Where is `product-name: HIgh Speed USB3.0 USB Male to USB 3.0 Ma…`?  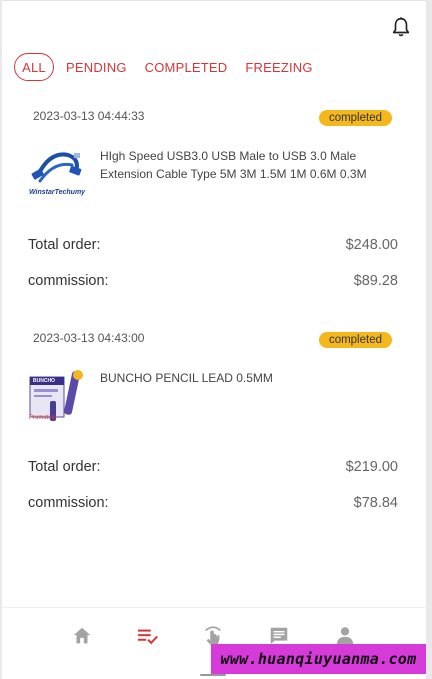
product-name: HIgh Speed USB3.0 USB Male to USB 3.0 Ma… is located at coordinates (233, 165).